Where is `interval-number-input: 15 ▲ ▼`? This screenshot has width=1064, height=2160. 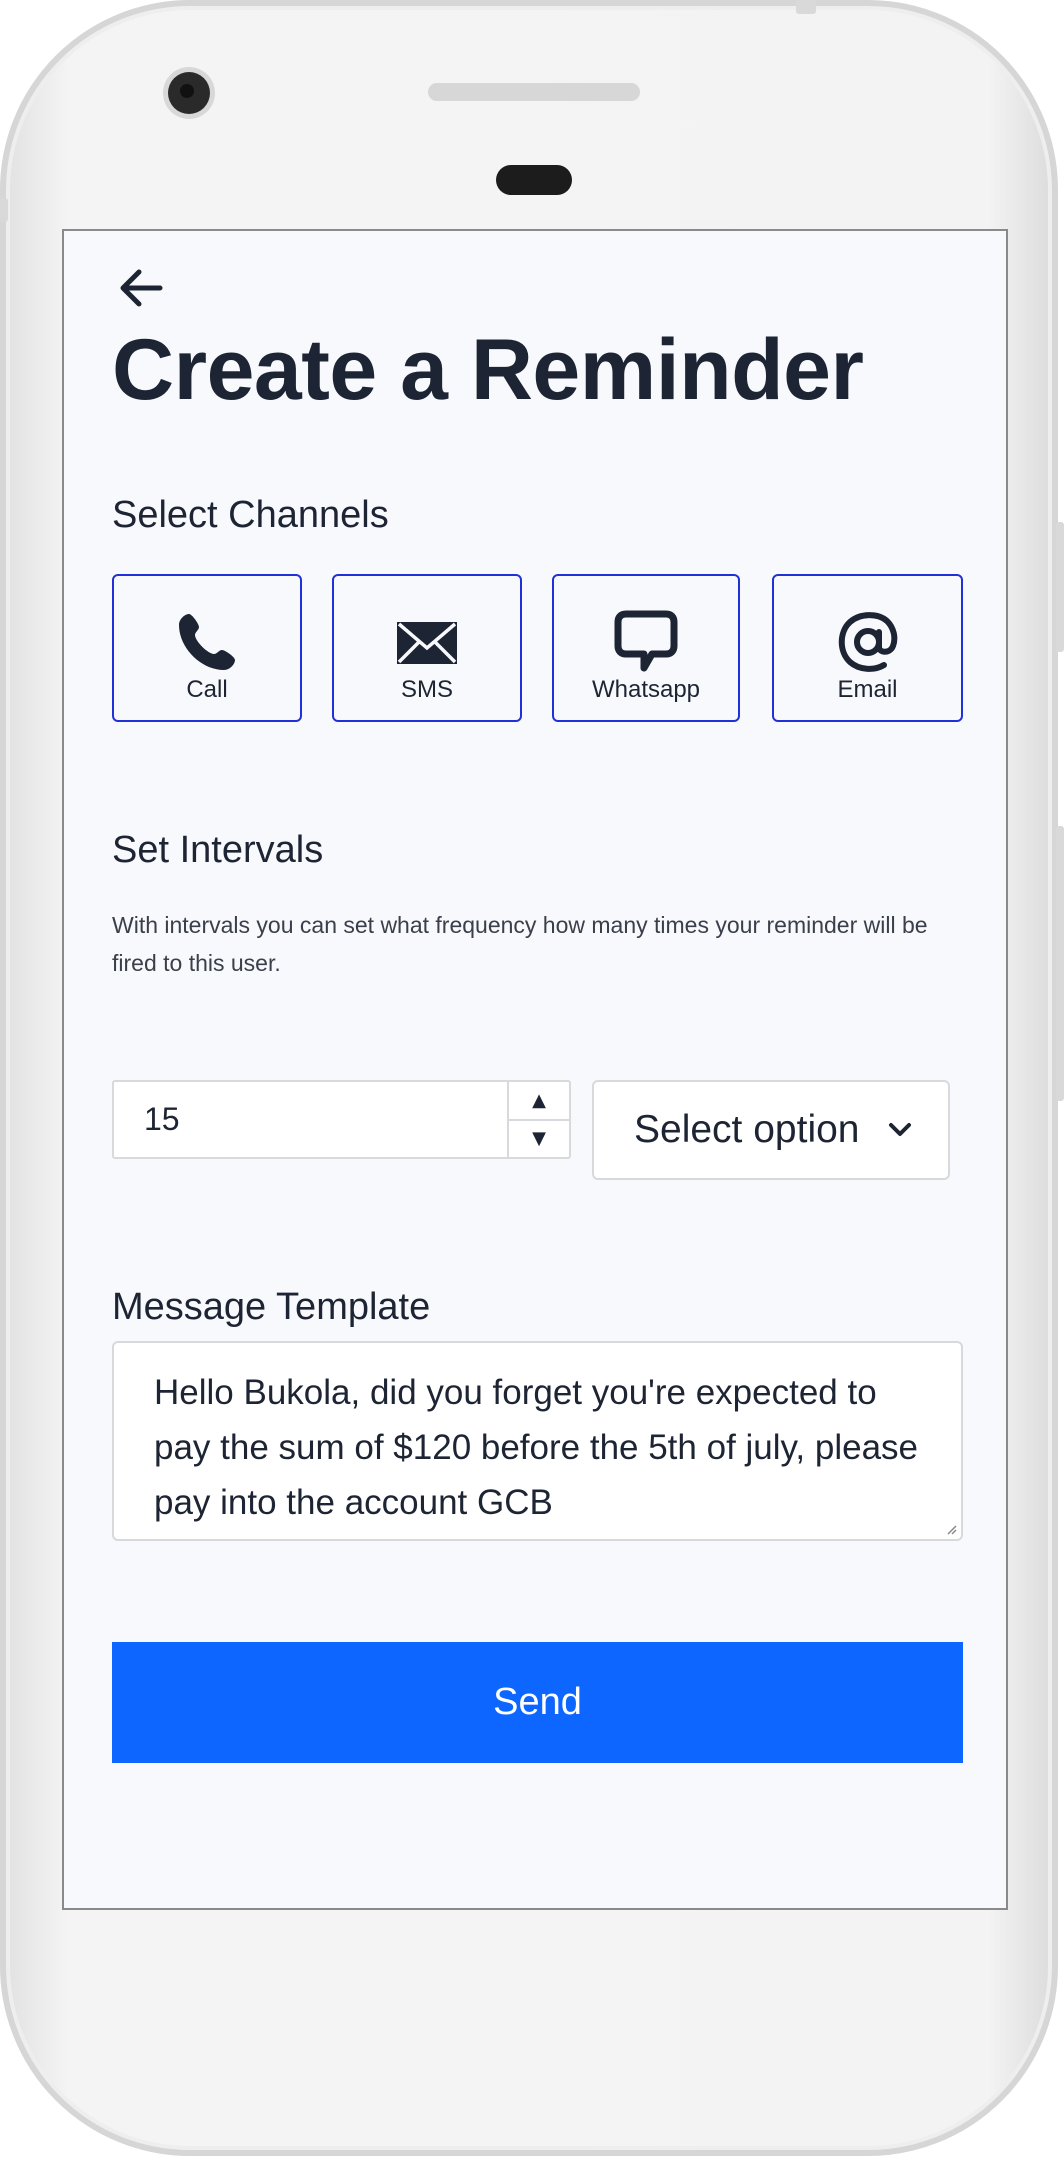 interval-number-input: 15 ▲ ▼ is located at coordinates (341, 1119).